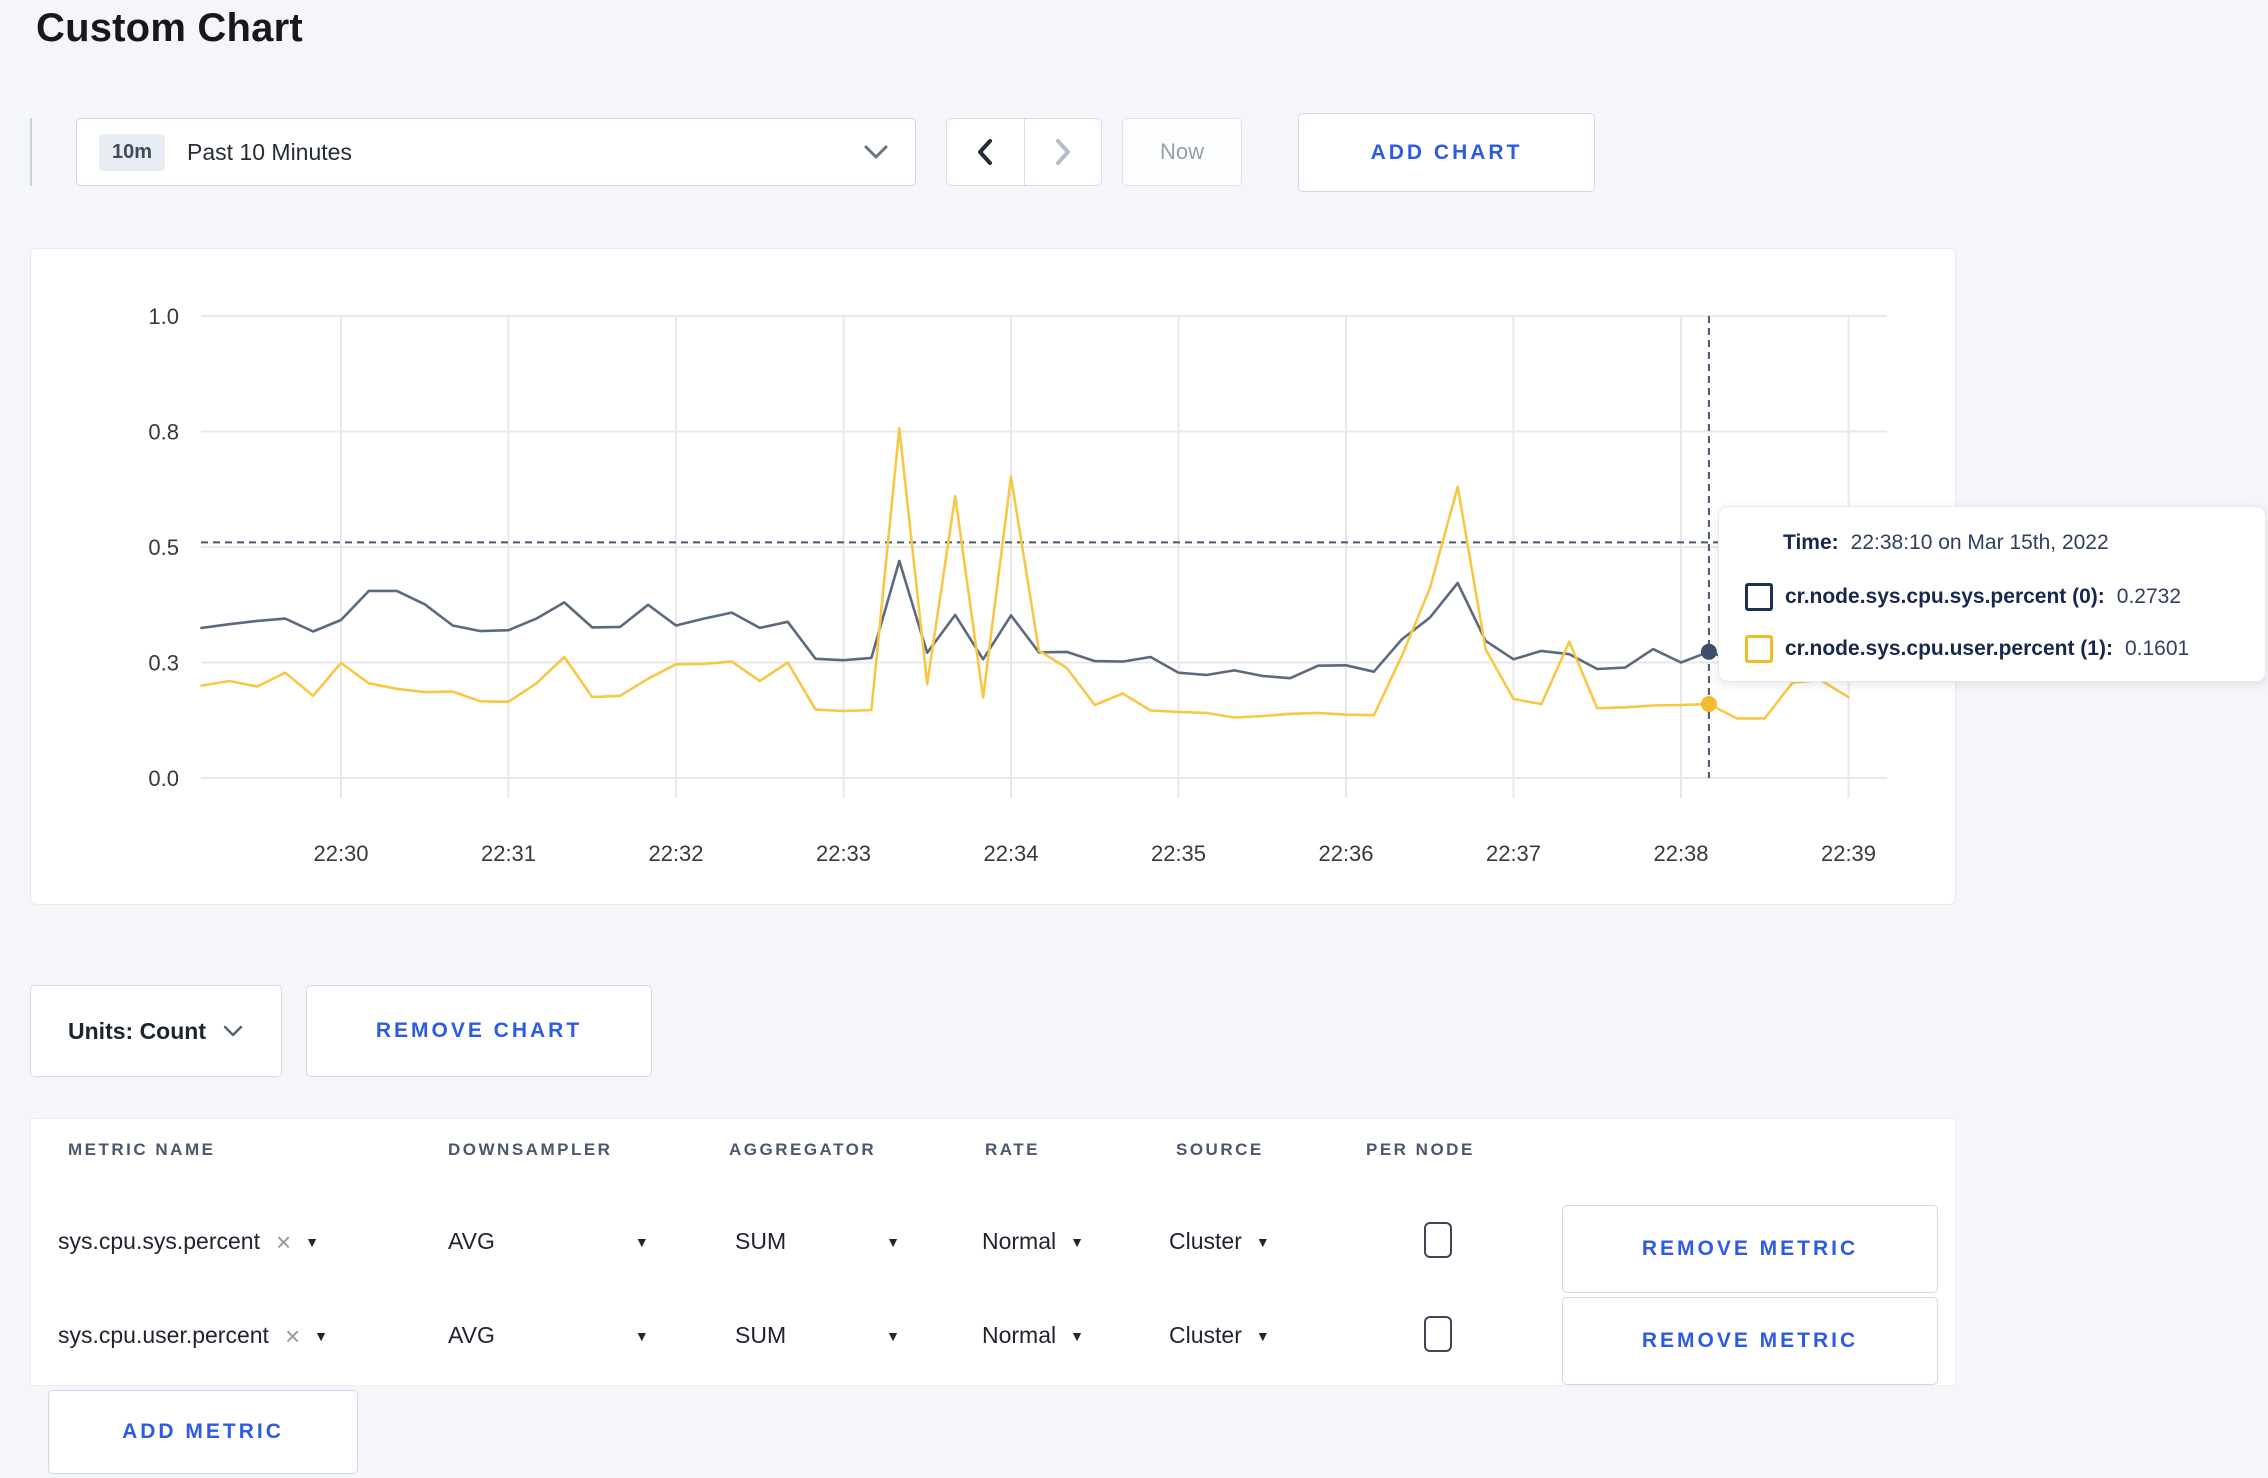 This screenshot has height=1478, width=2268. Describe the element at coordinates (203, 1432) in the screenshot. I see `add-metric-button: ADD METRIC` at that location.